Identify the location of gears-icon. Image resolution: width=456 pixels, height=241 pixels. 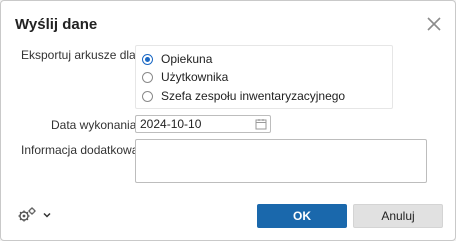
(27, 214).